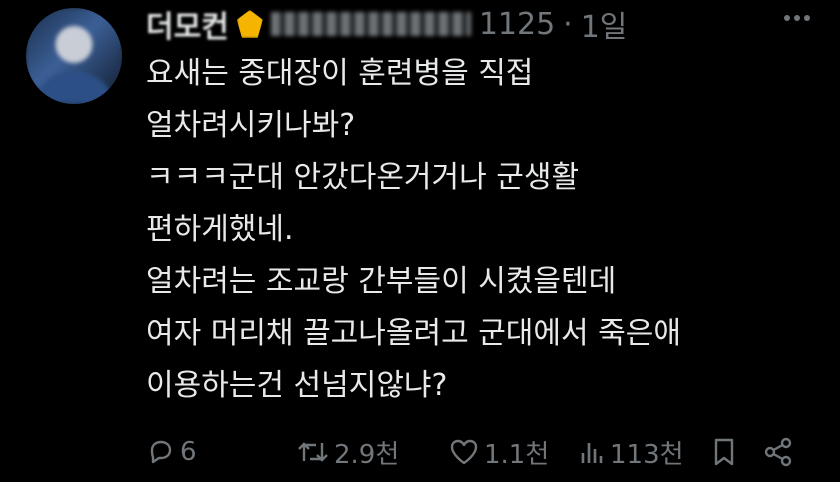 The image size is (840, 482). I want to click on more-options-button, so click(797, 22).